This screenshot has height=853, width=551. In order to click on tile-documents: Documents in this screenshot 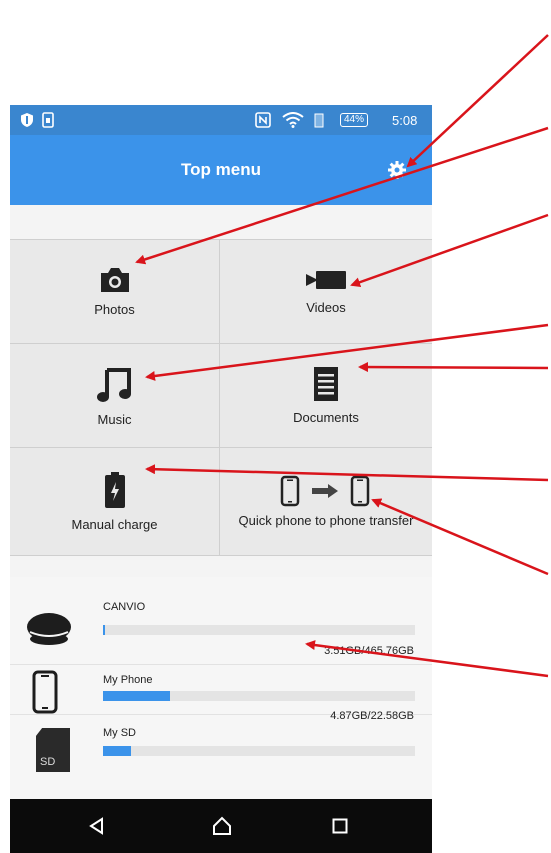, I will do `click(326, 396)`.